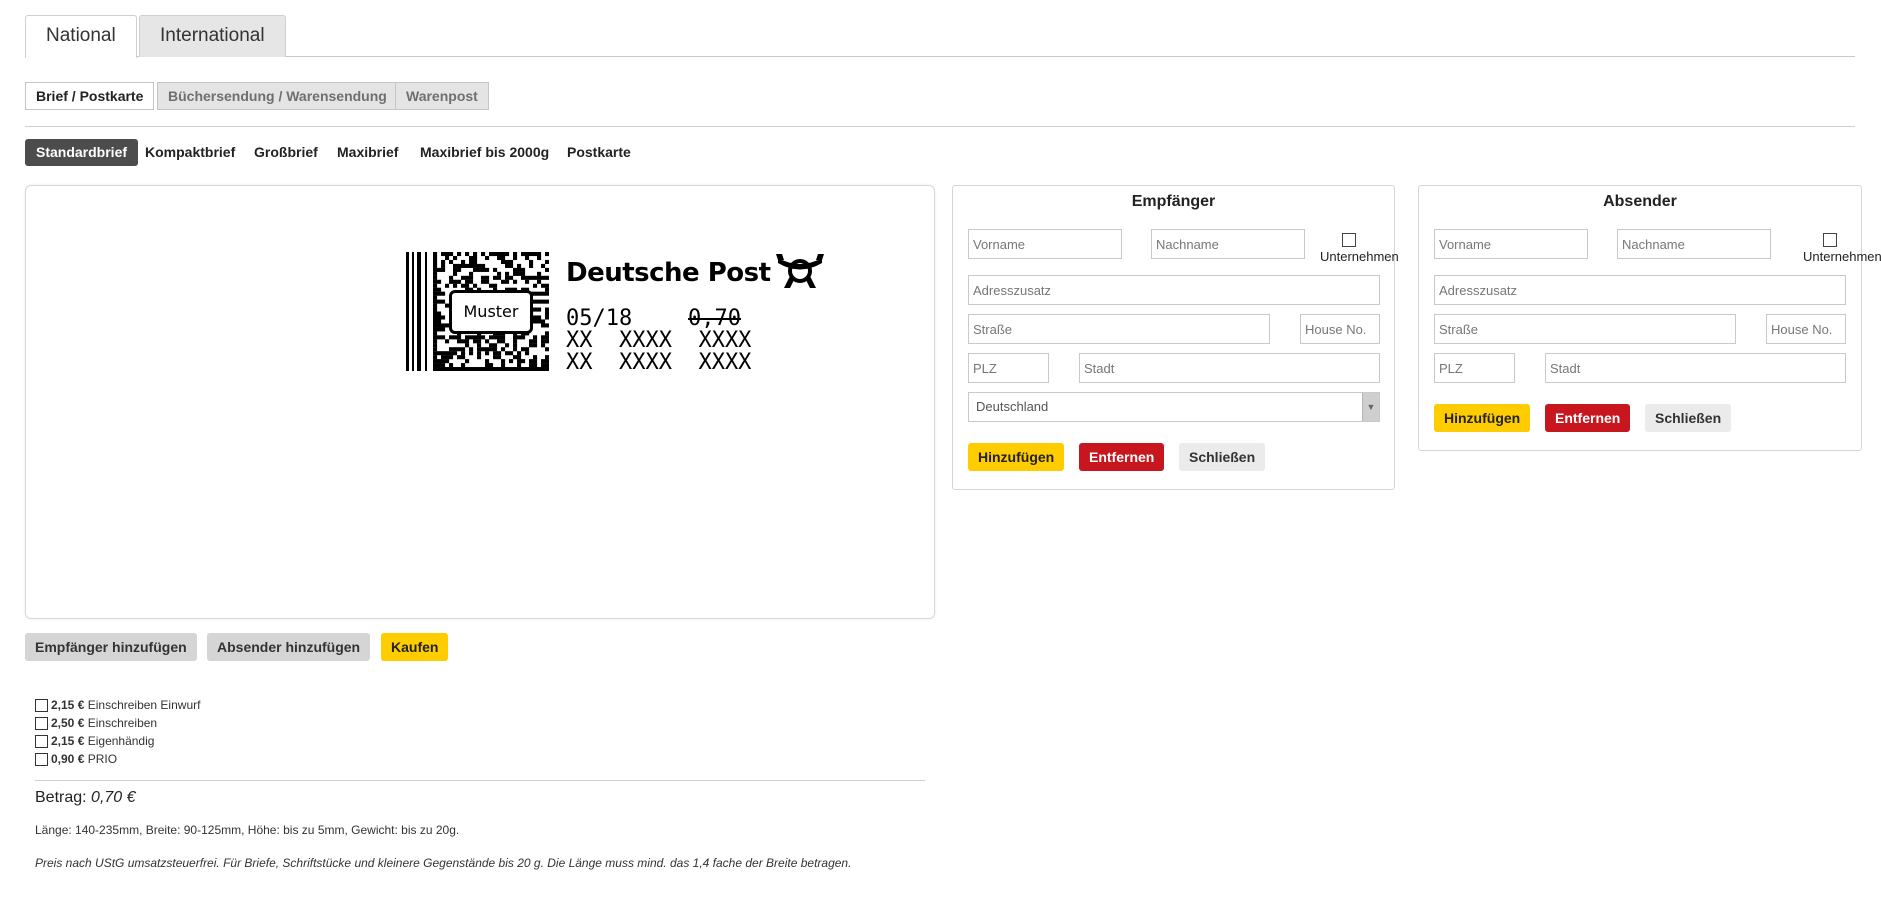 This screenshot has width=1881, height=916. What do you see at coordinates (90, 96) in the screenshot?
I see `category-brief-postkarte: Brief / Postkarte` at bounding box center [90, 96].